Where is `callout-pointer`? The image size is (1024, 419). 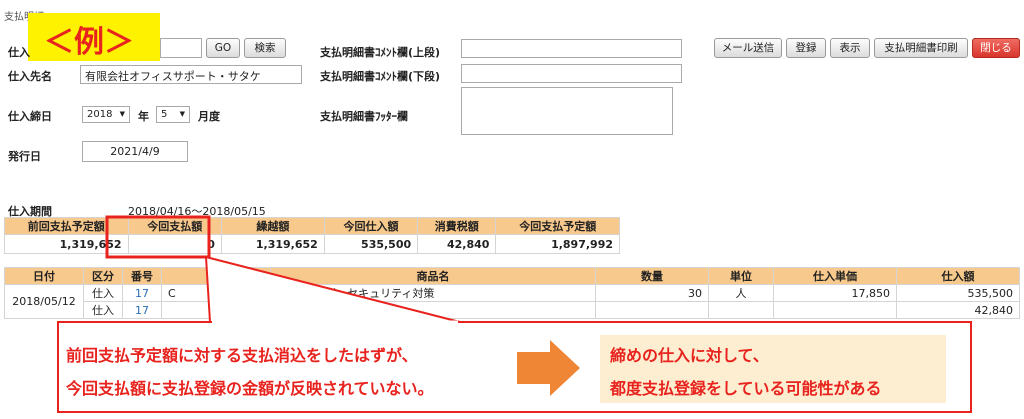 callout-pointer is located at coordinates (333, 289).